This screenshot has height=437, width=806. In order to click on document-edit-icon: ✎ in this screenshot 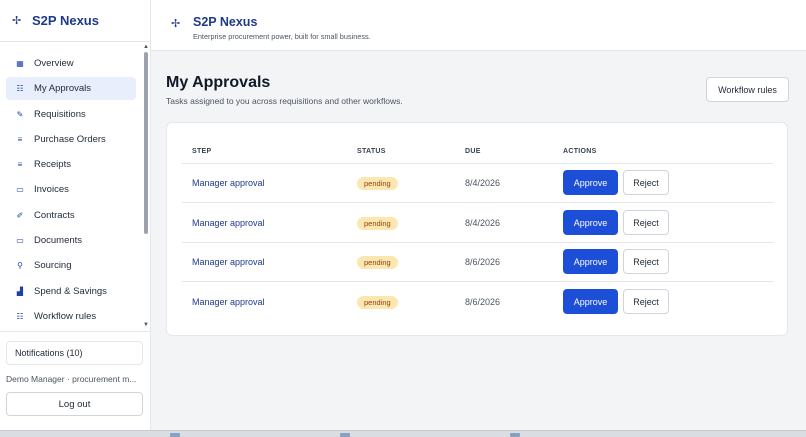, I will do `click(20, 114)`.